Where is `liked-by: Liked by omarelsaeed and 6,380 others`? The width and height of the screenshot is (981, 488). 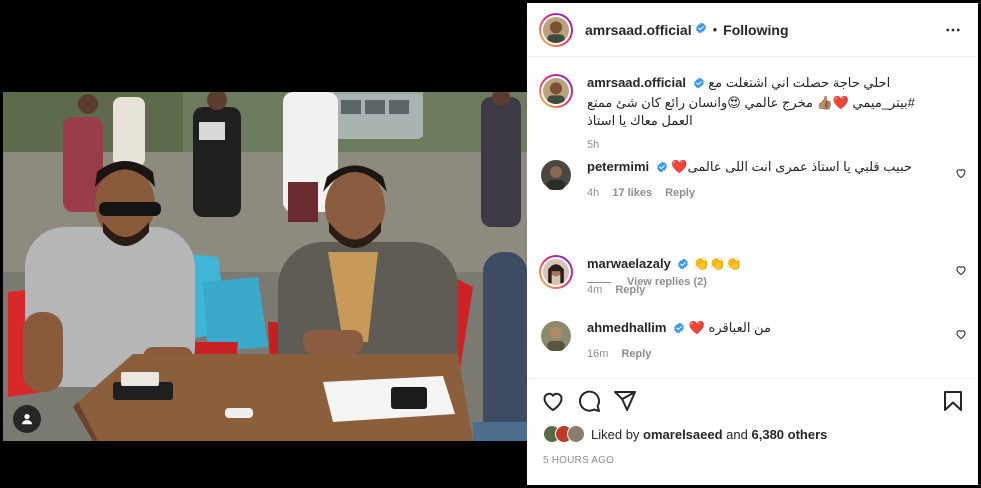 liked-by: Liked by omarelsaeed and 6,380 others is located at coordinates (685, 434).